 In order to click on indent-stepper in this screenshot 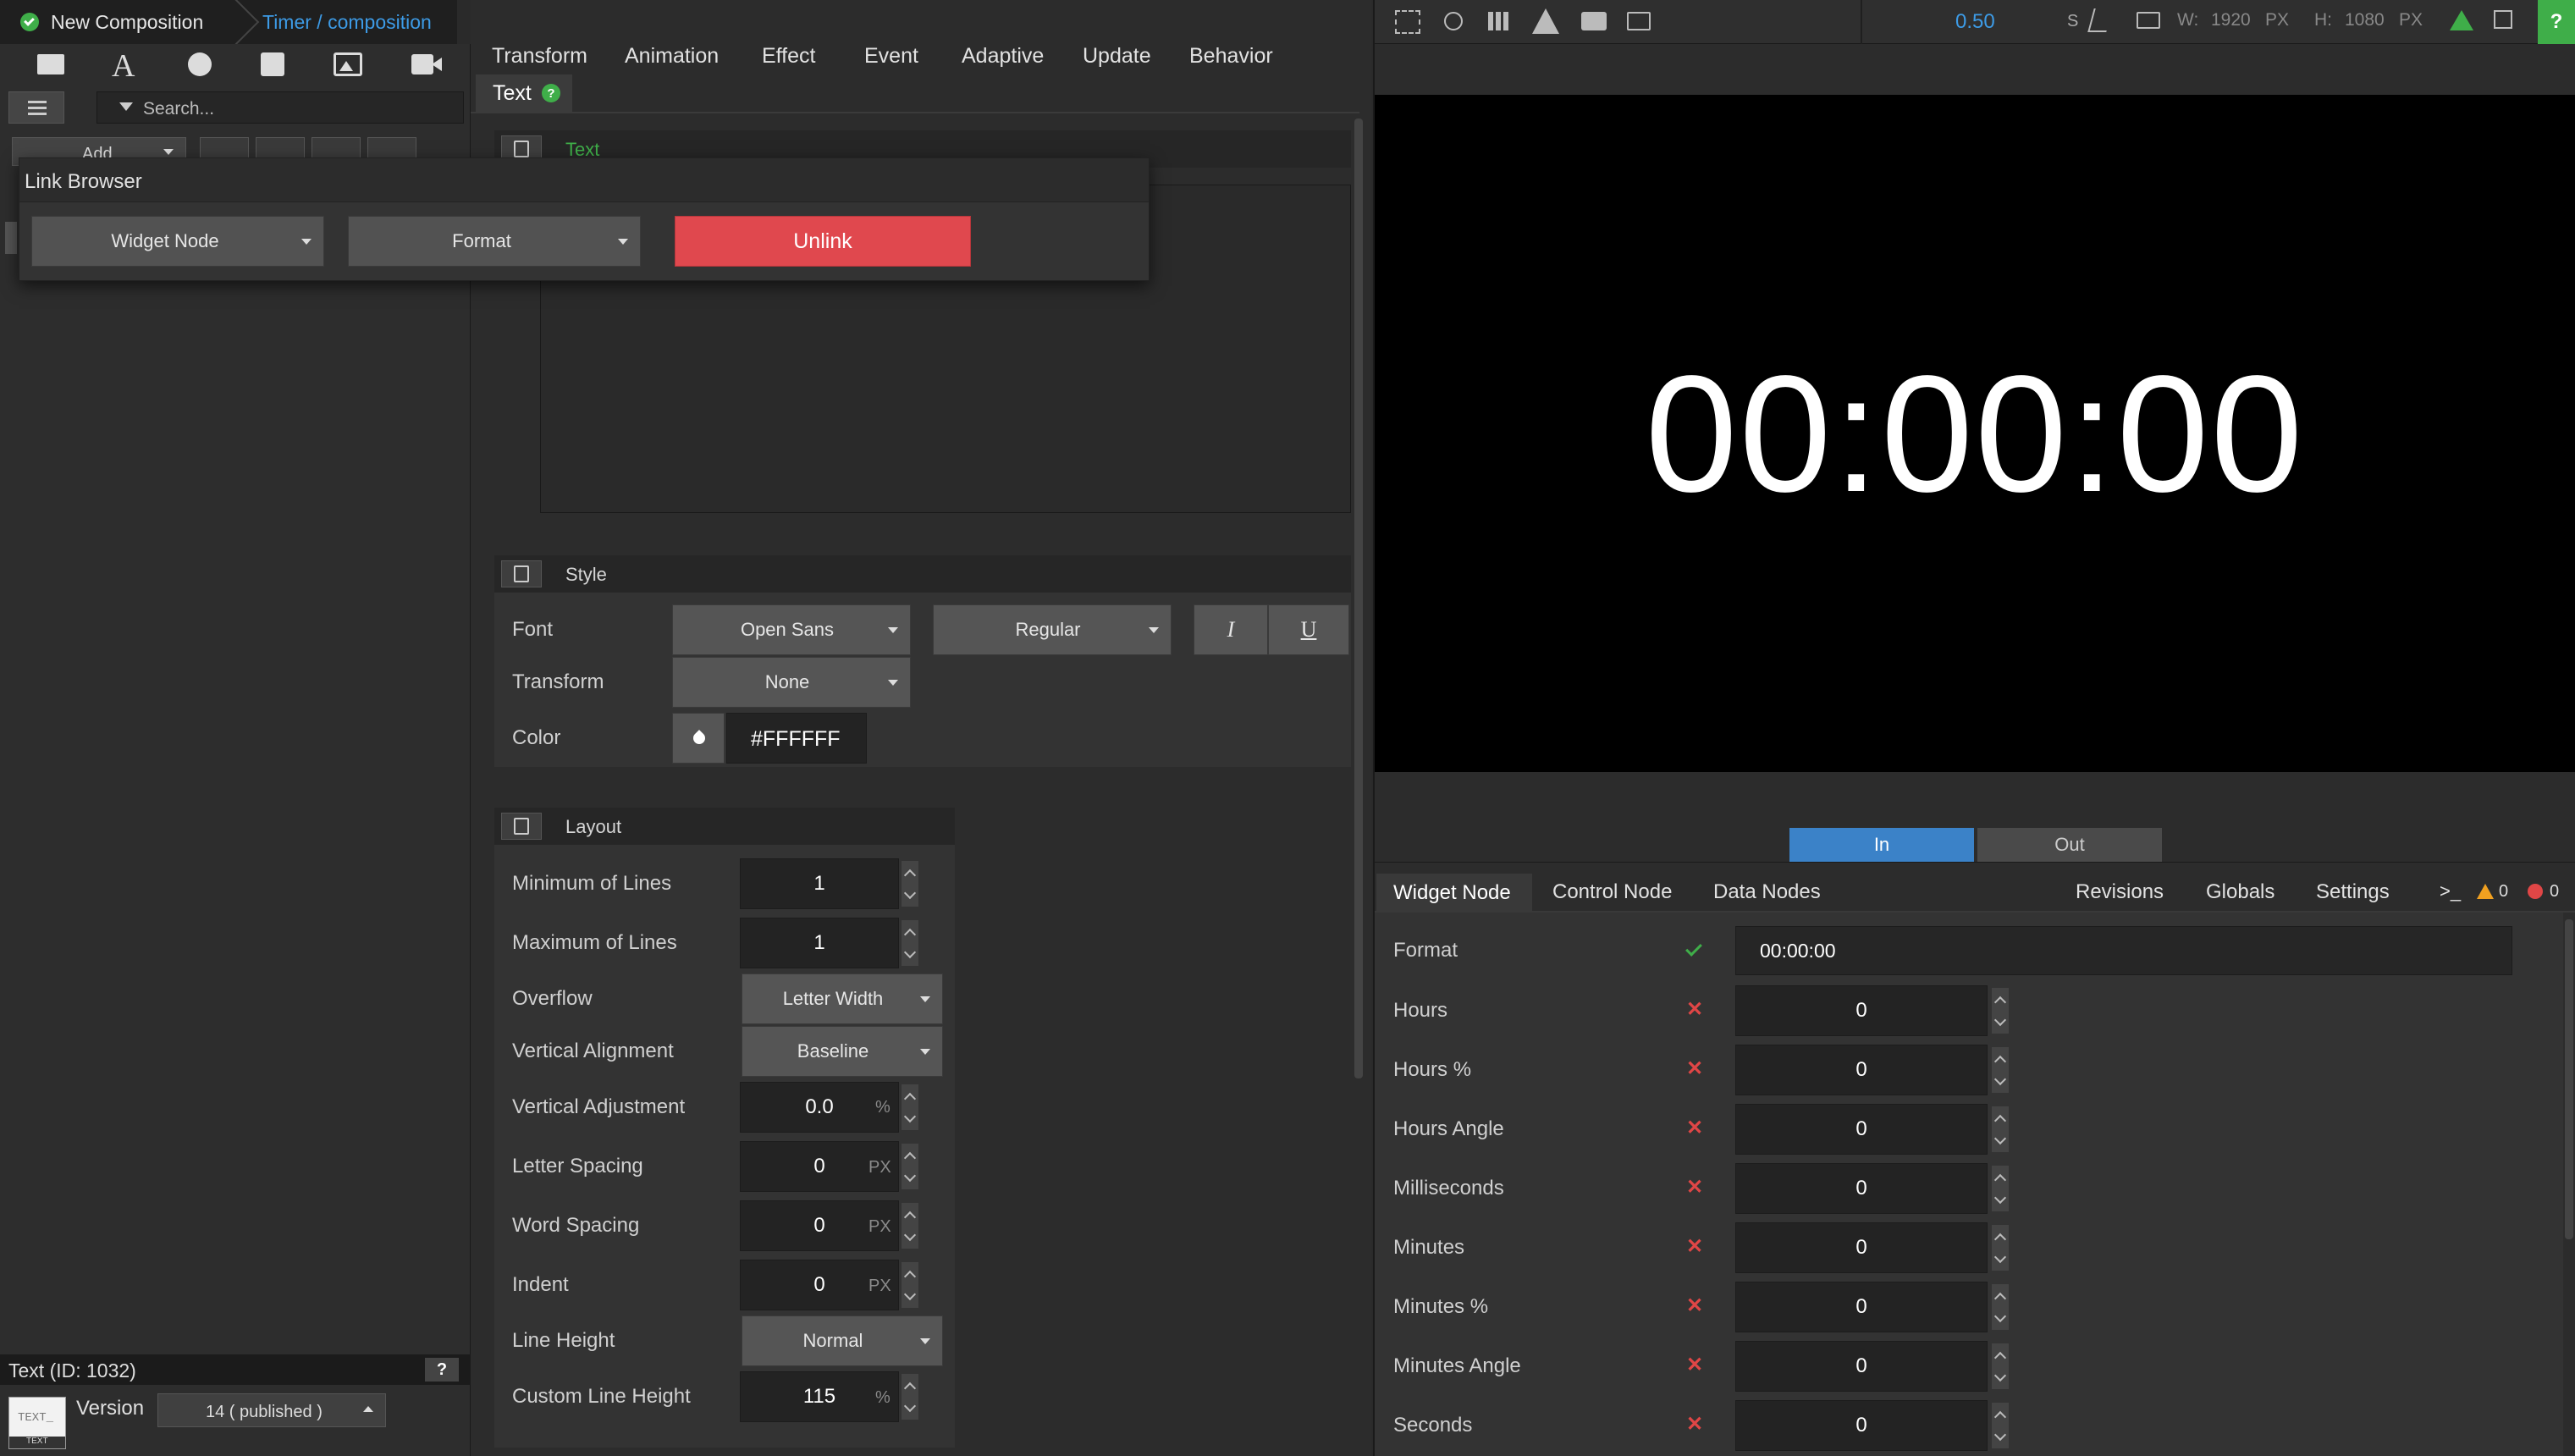, I will do `click(910, 1285)`.